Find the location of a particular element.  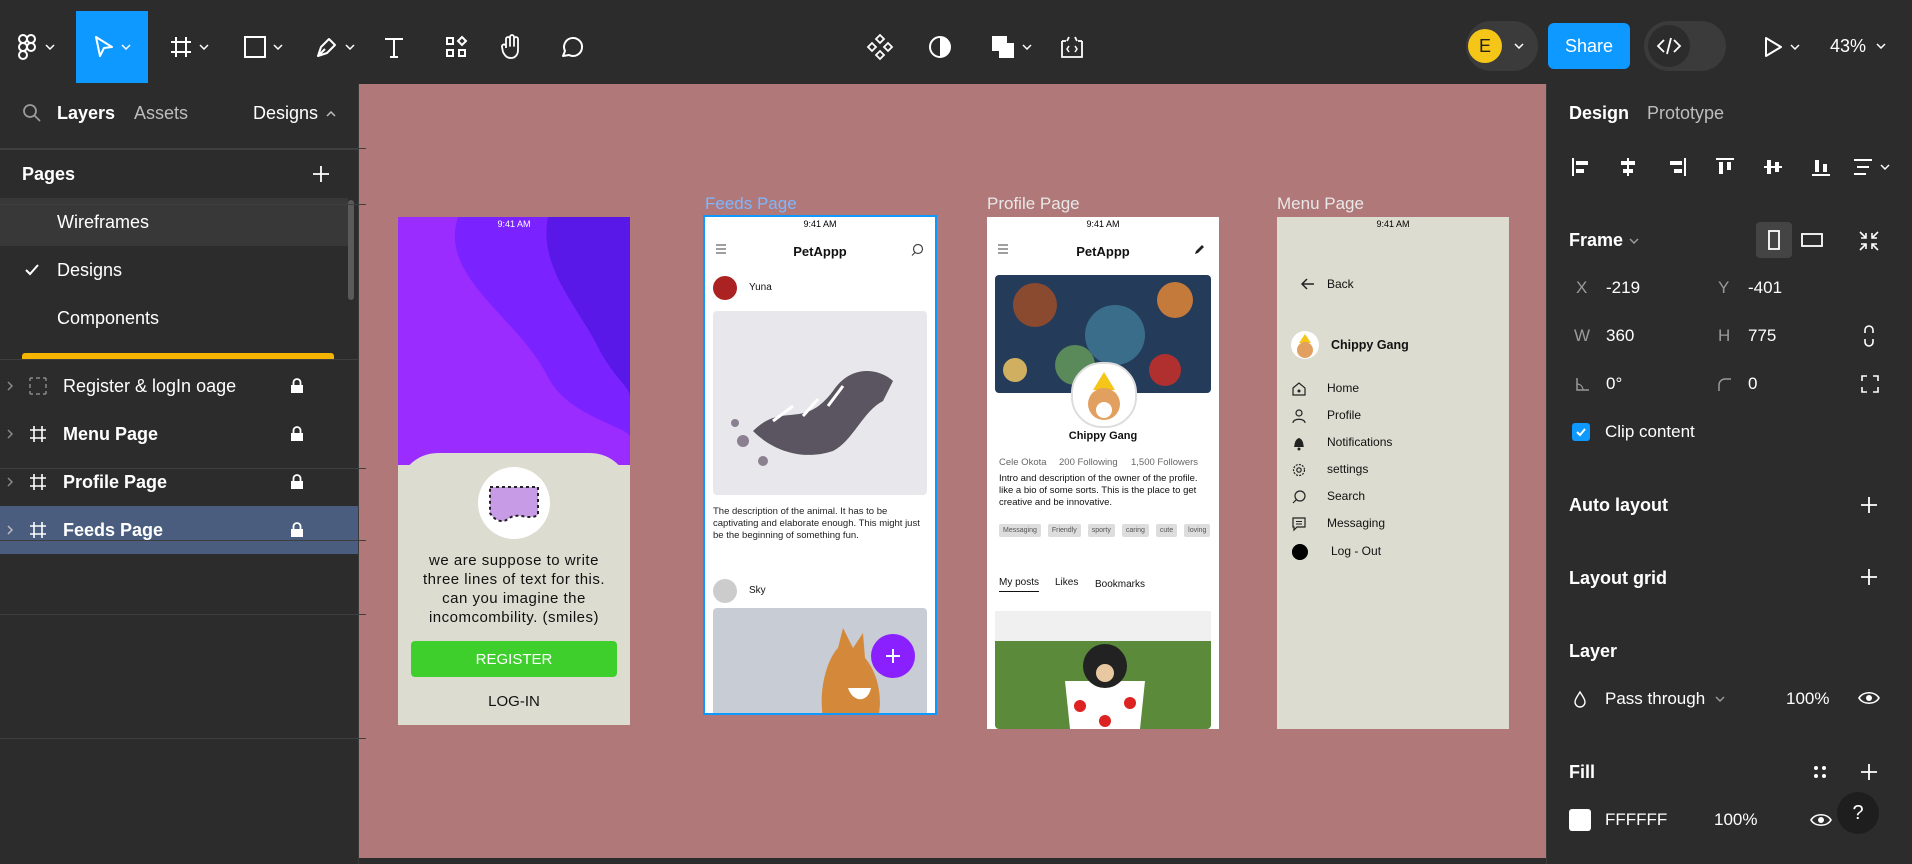

back-arrow-icon is located at coordinates (1308, 284).